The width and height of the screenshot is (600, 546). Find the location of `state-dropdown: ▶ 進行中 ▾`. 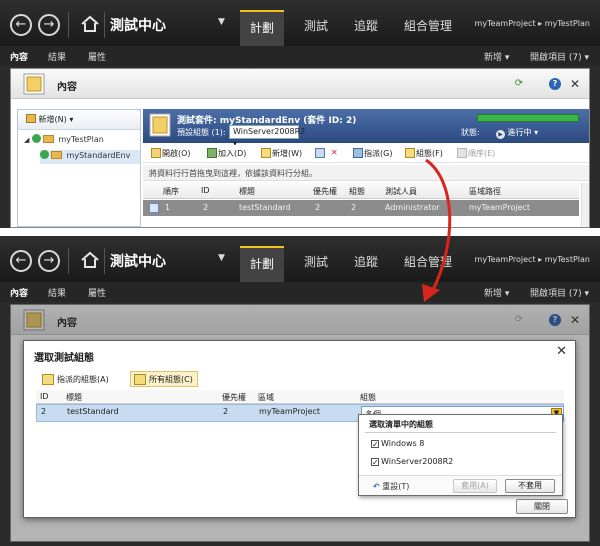

state-dropdown: ▶ 進行中 ▾ is located at coordinates (517, 133).